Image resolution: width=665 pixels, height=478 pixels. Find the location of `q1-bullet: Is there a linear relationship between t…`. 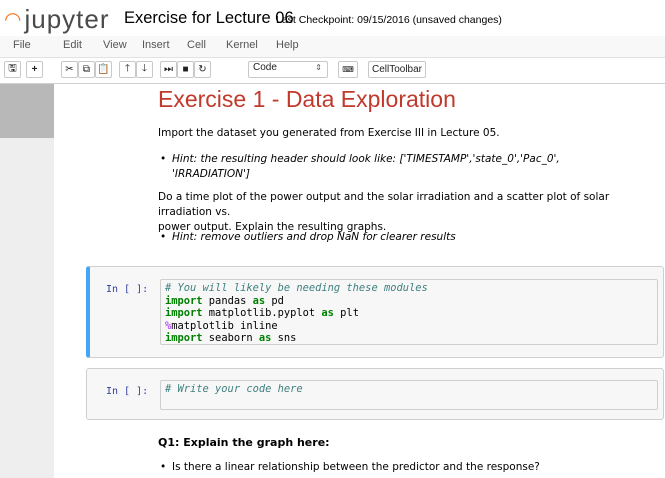

q1-bullet: Is there a linear relationship between t… is located at coordinates (350, 467).